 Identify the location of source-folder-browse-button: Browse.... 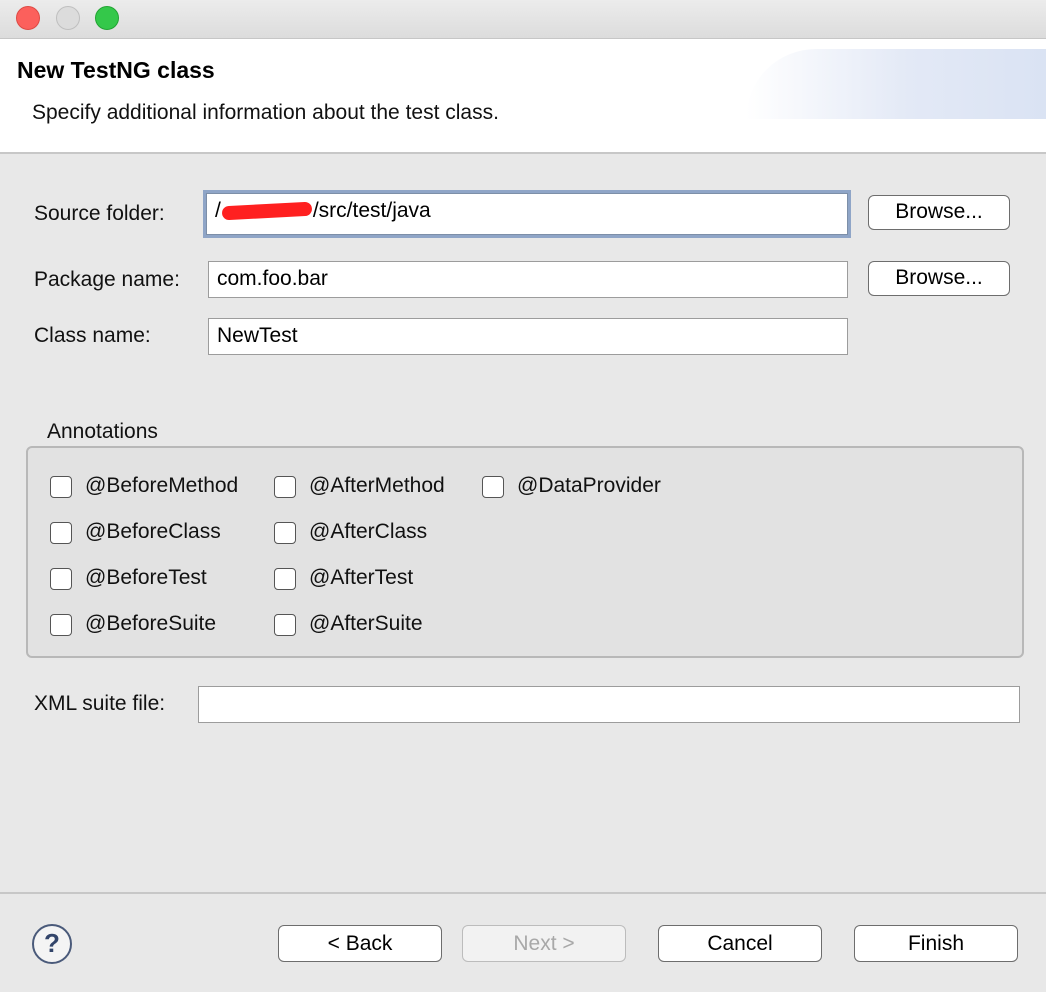
(939, 212).